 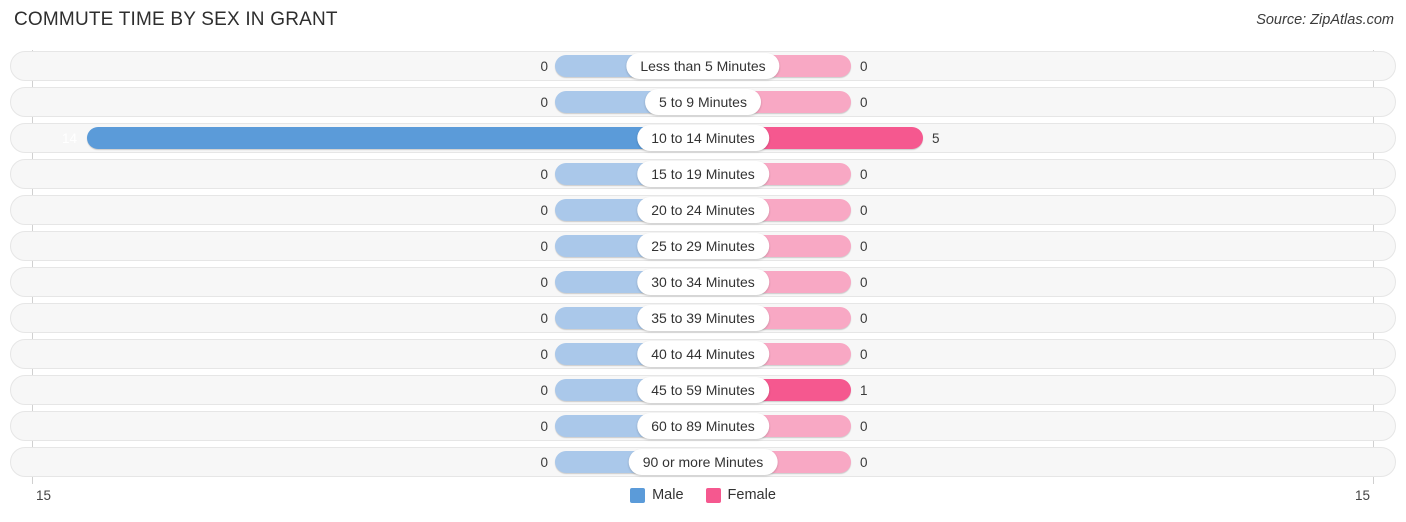 I want to click on table-row: 14 5 10 to 14 Minutes, so click(x=703, y=138).